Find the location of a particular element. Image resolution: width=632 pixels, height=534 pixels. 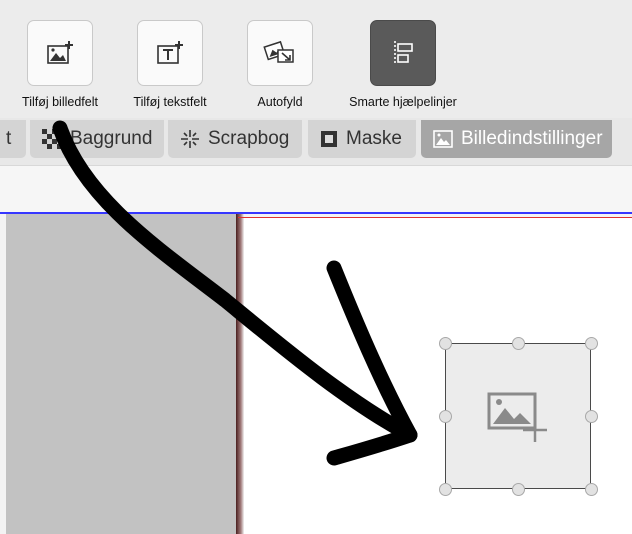

add-image-placeholder-icon is located at coordinates (517, 417).